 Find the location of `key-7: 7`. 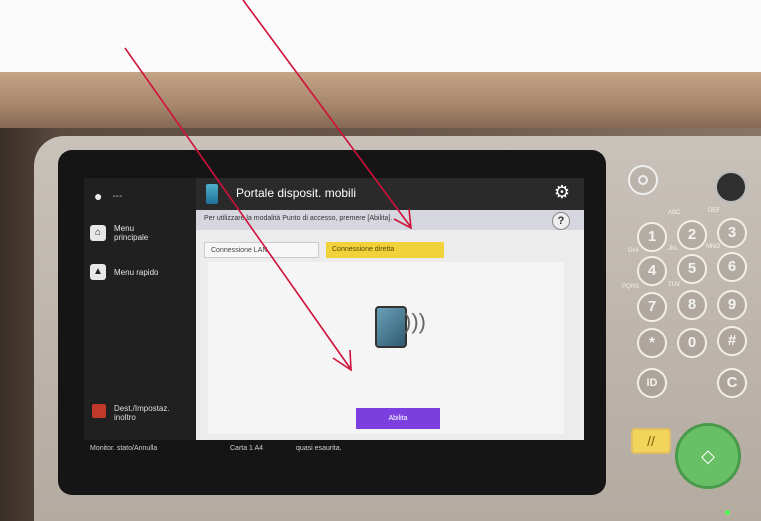

key-7: 7 is located at coordinates (652, 307).